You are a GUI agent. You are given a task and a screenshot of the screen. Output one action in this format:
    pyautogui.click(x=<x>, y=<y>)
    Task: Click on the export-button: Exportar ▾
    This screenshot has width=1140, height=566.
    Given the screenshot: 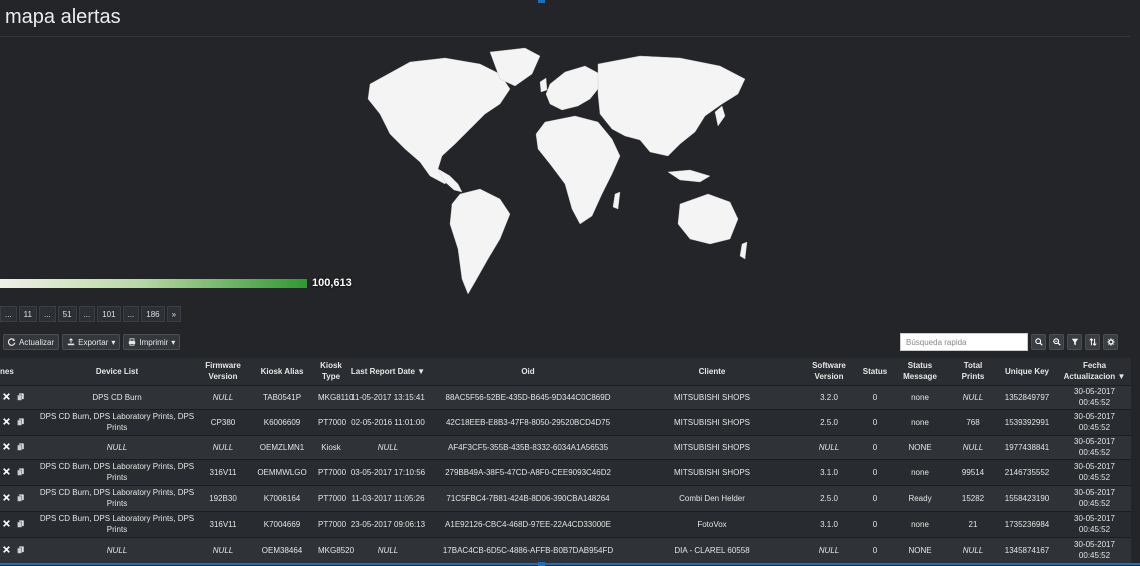 What is the action you would take?
    pyautogui.click(x=91, y=342)
    